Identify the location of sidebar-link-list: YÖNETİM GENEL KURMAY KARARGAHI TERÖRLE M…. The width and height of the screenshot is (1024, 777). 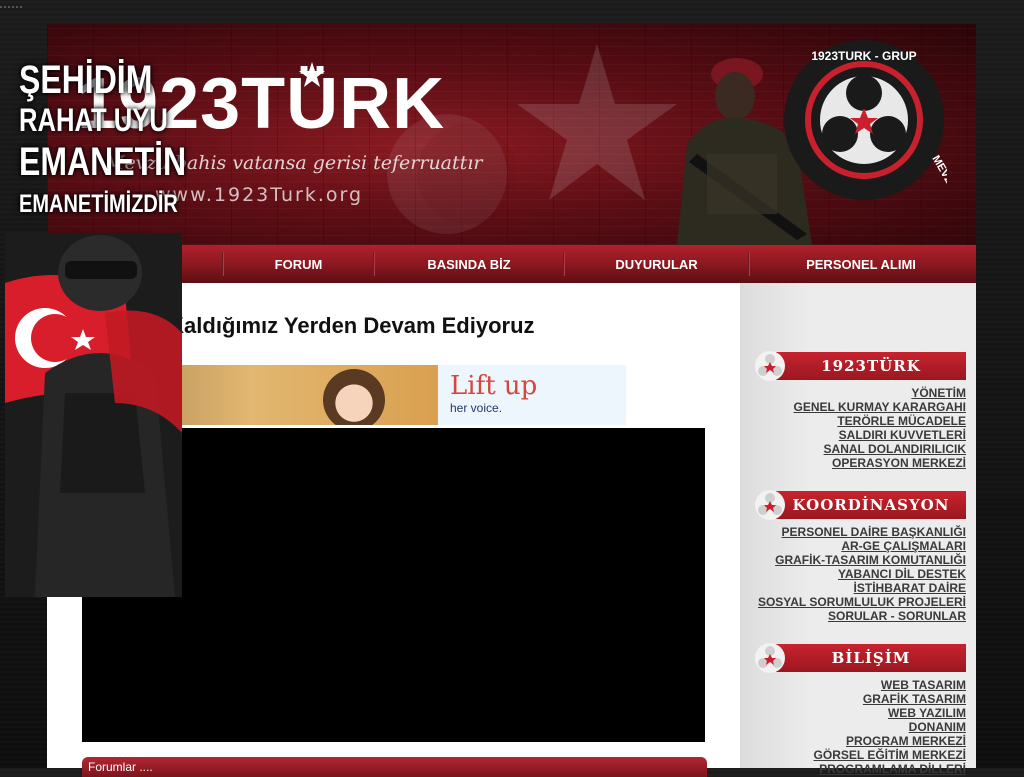
(859, 428).